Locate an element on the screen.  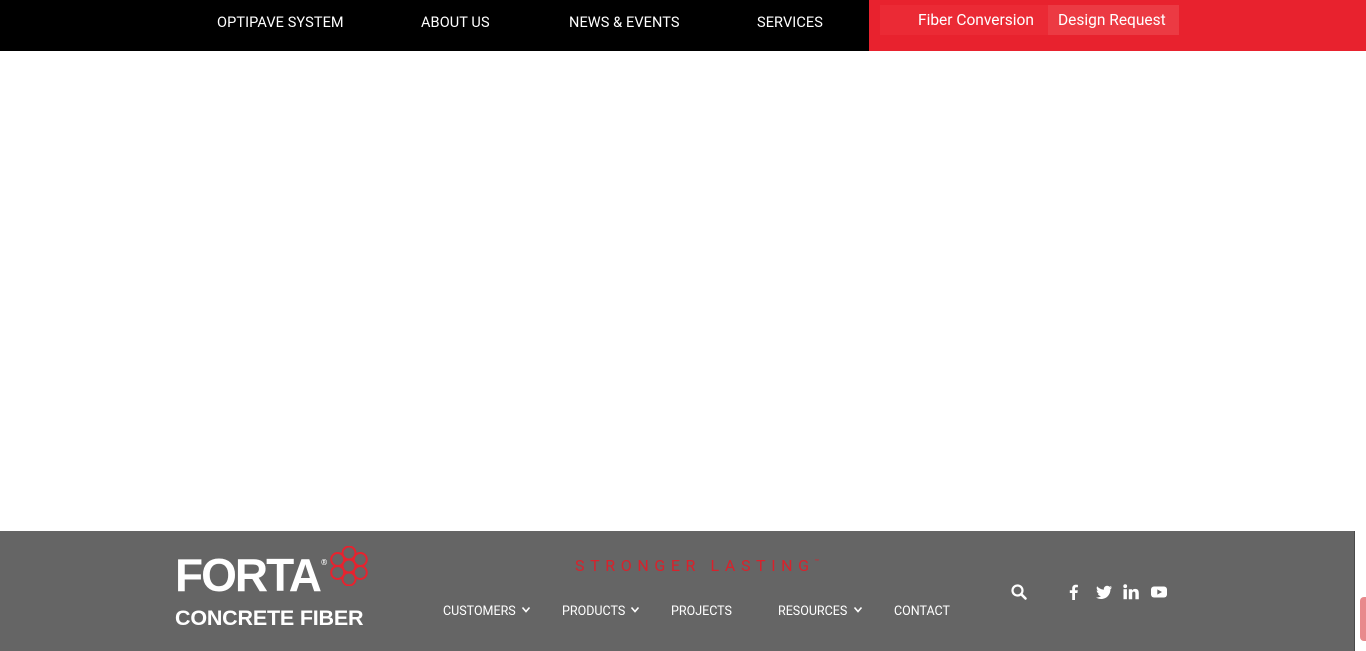
scroll-to-top-handle is located at coordinates (1363, 619).